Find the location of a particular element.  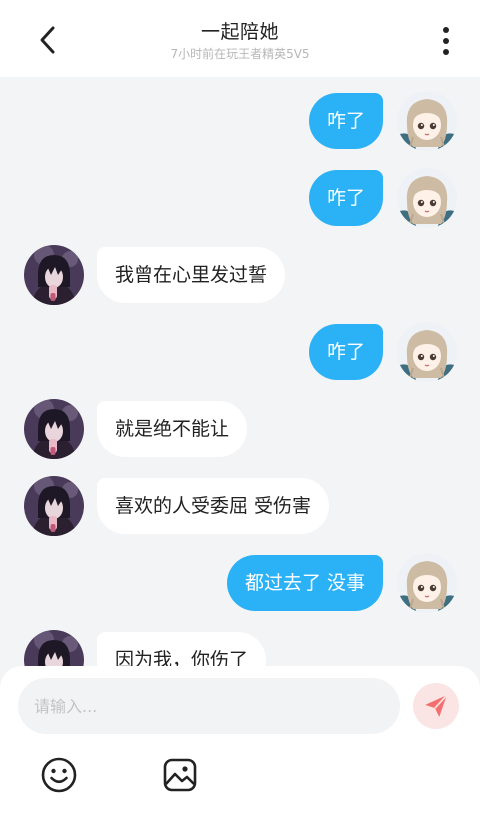

image-icon is located at coordinates (180, 775).